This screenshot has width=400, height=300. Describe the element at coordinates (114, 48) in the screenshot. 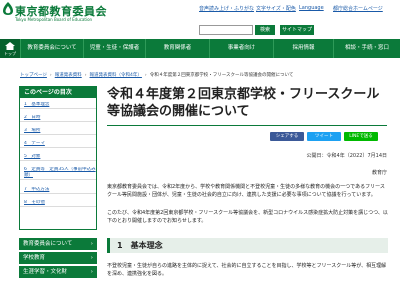

I see `nav-item-students: 児童・生徒・保護者` at that location.